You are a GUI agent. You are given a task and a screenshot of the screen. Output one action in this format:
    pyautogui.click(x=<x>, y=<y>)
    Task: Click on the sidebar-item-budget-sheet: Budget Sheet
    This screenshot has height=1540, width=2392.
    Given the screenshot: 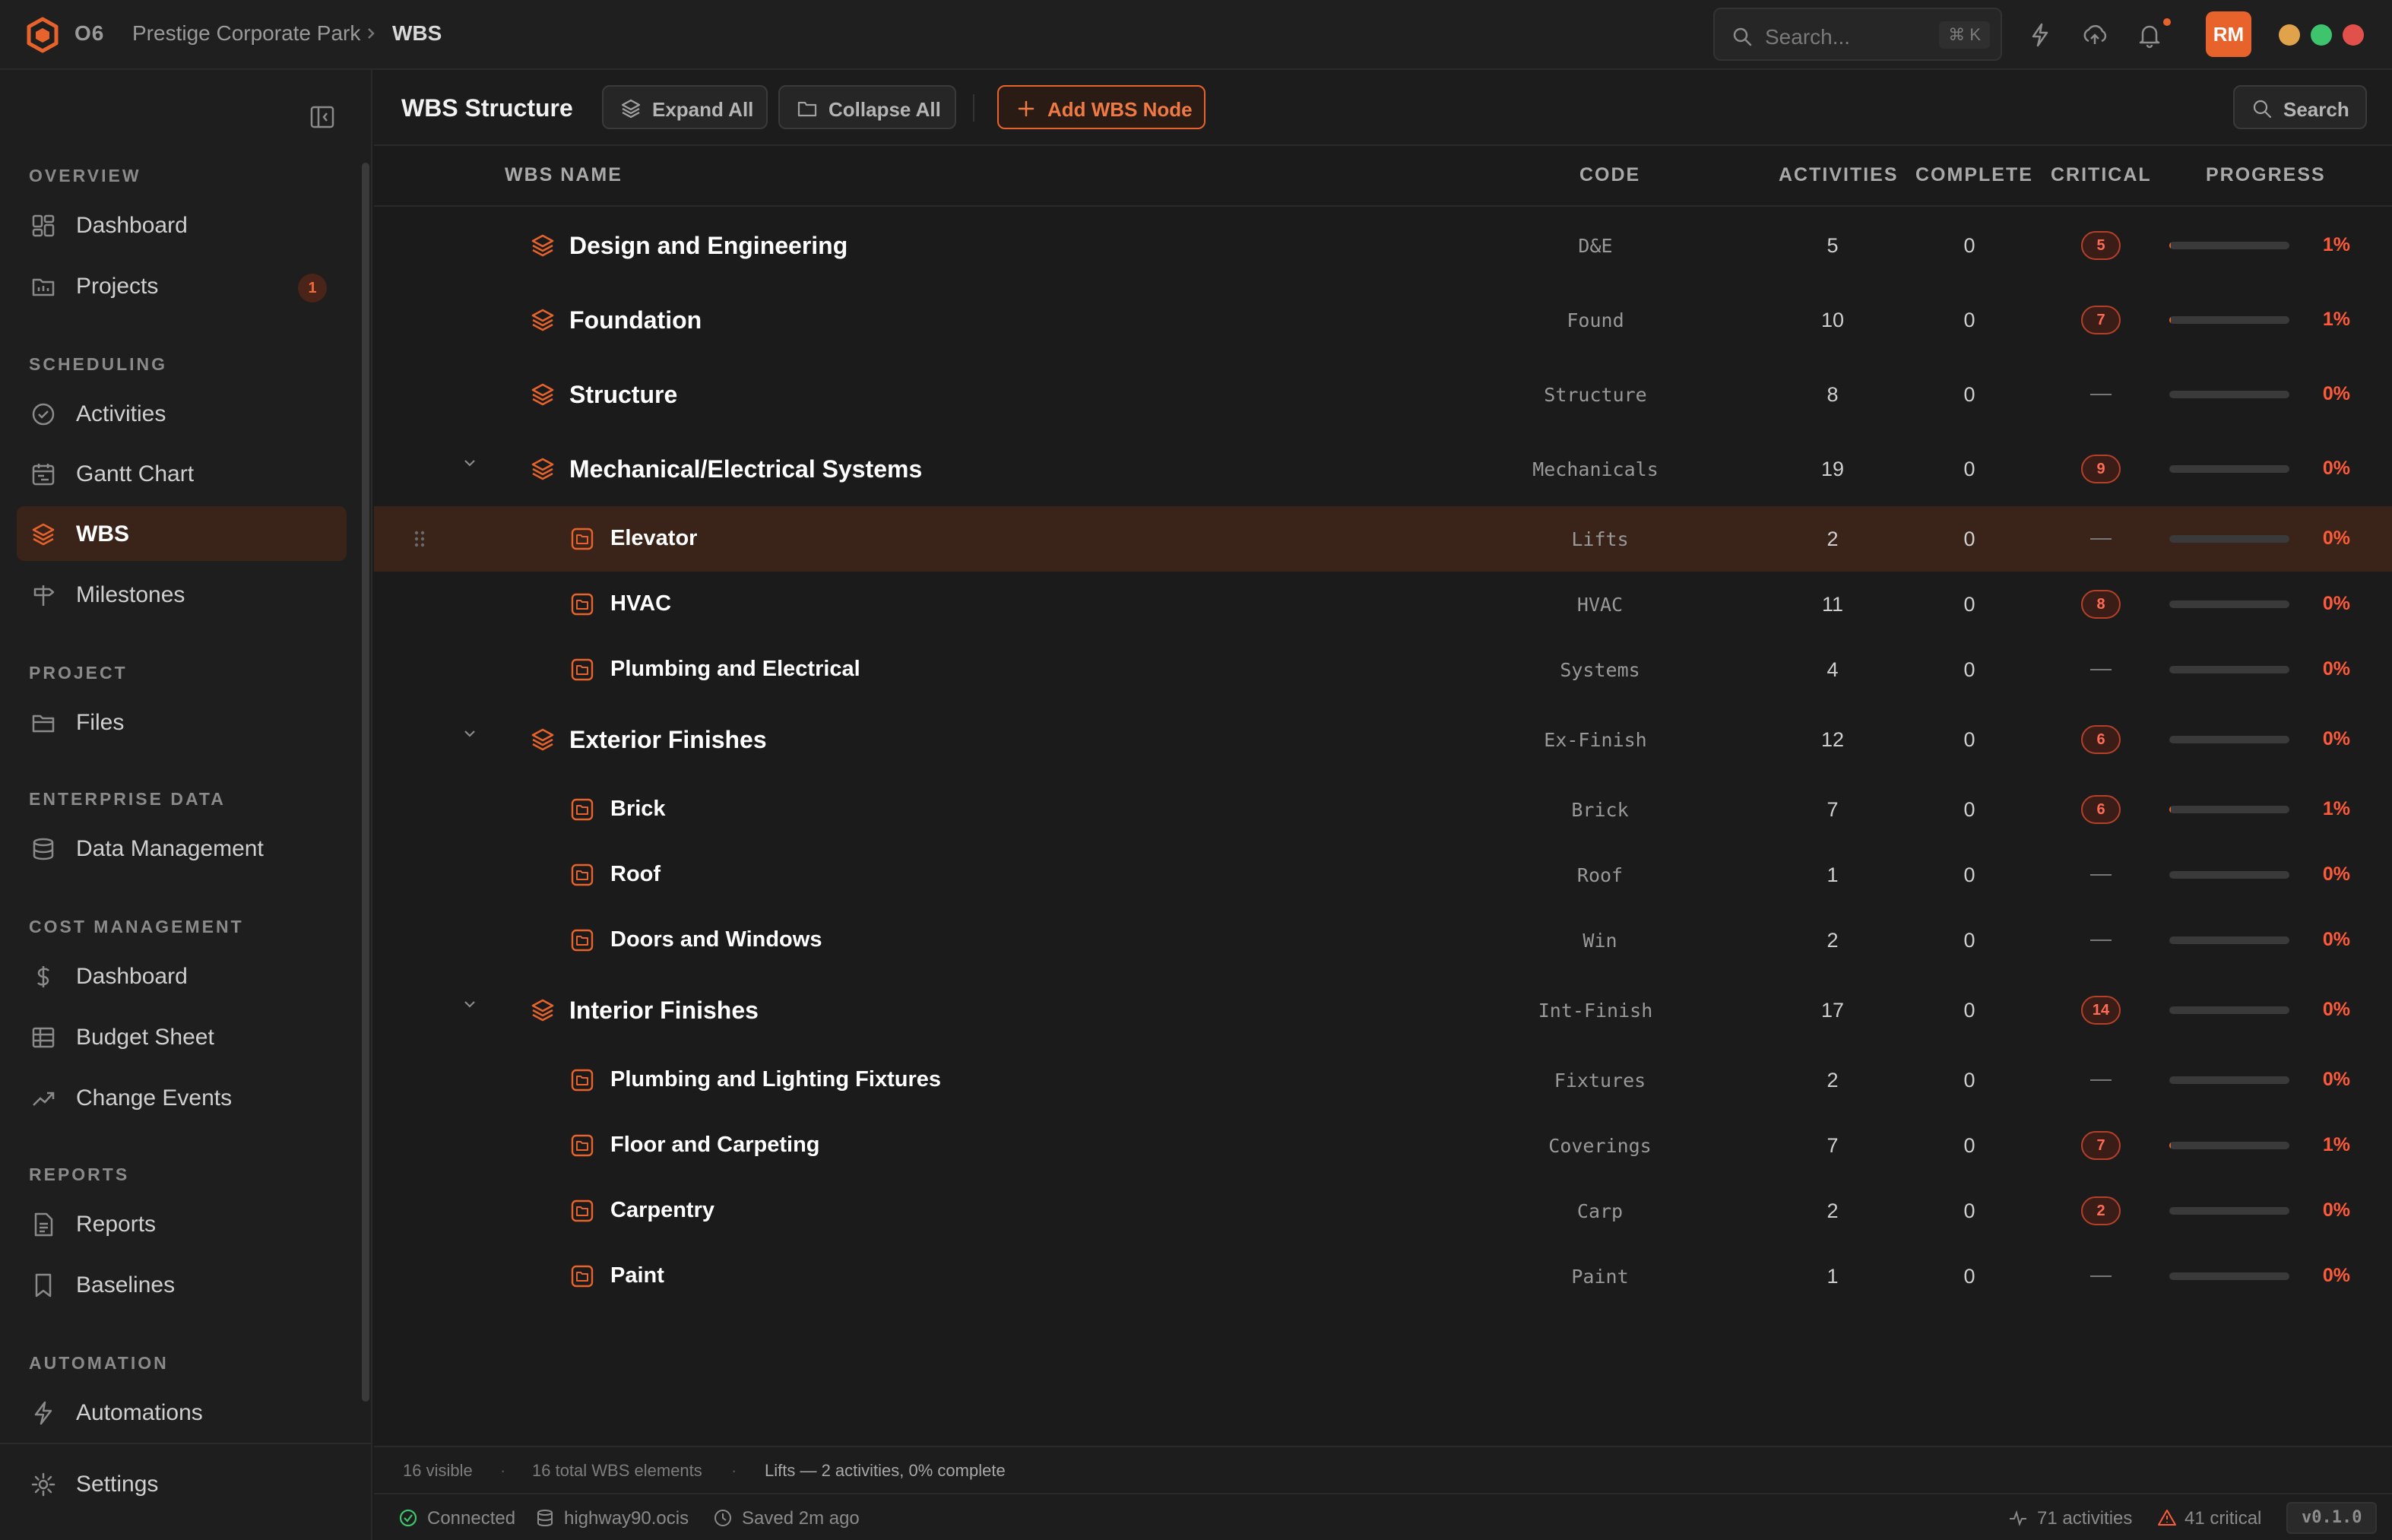 What is the action you would take?
    pyautogui.click(x=182, y=1036)
    